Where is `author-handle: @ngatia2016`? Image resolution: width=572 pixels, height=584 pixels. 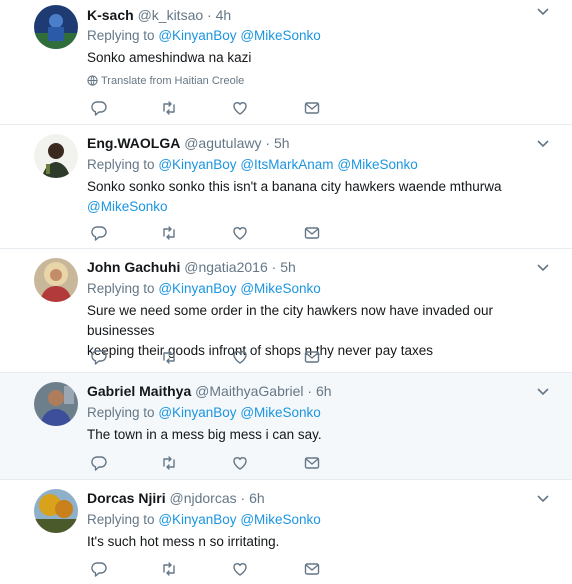
author-handle: @ngatia2016 is located at coordinates (226, 267).